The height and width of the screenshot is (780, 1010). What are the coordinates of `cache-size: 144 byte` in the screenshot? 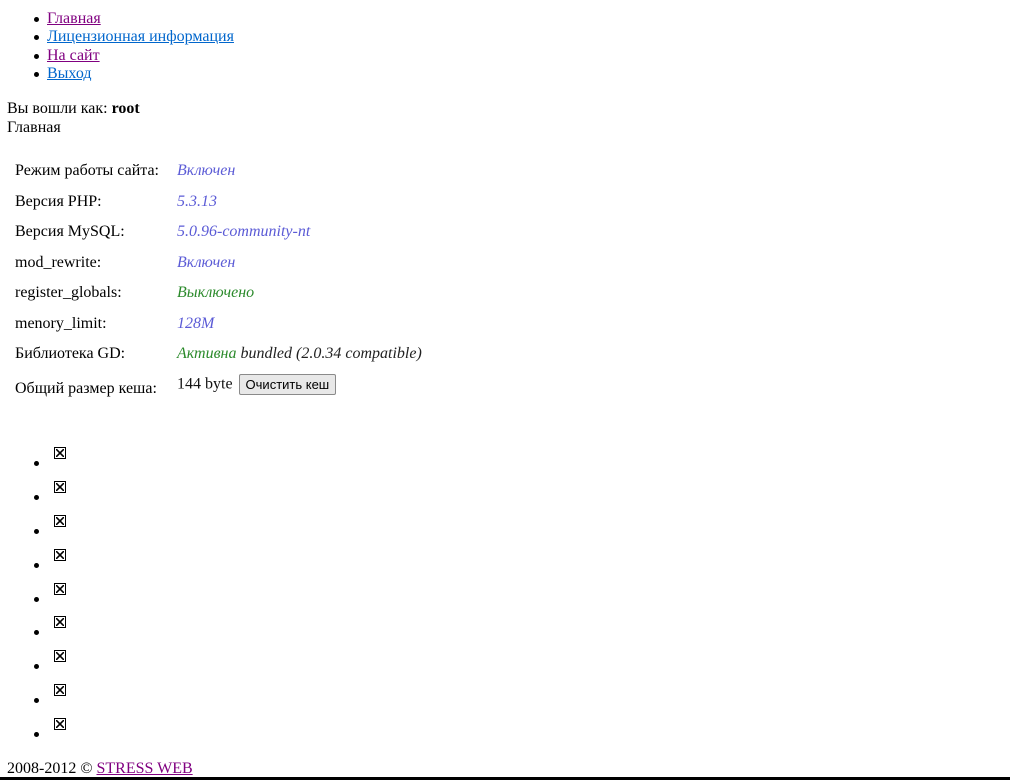 It's located at (207, 383).